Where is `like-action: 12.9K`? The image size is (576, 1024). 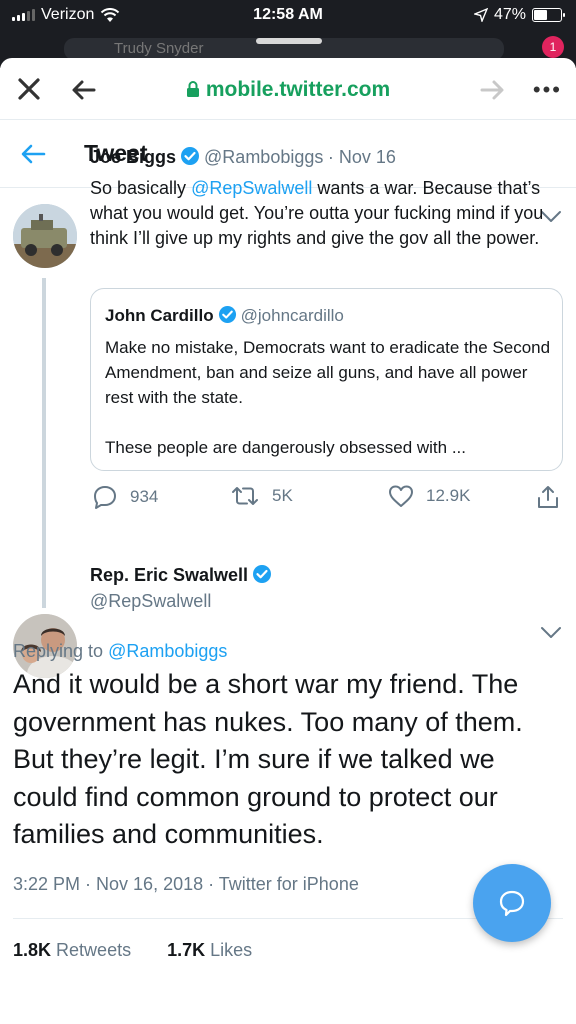
like-action: 12.9K is located at coordinates (429, 496).